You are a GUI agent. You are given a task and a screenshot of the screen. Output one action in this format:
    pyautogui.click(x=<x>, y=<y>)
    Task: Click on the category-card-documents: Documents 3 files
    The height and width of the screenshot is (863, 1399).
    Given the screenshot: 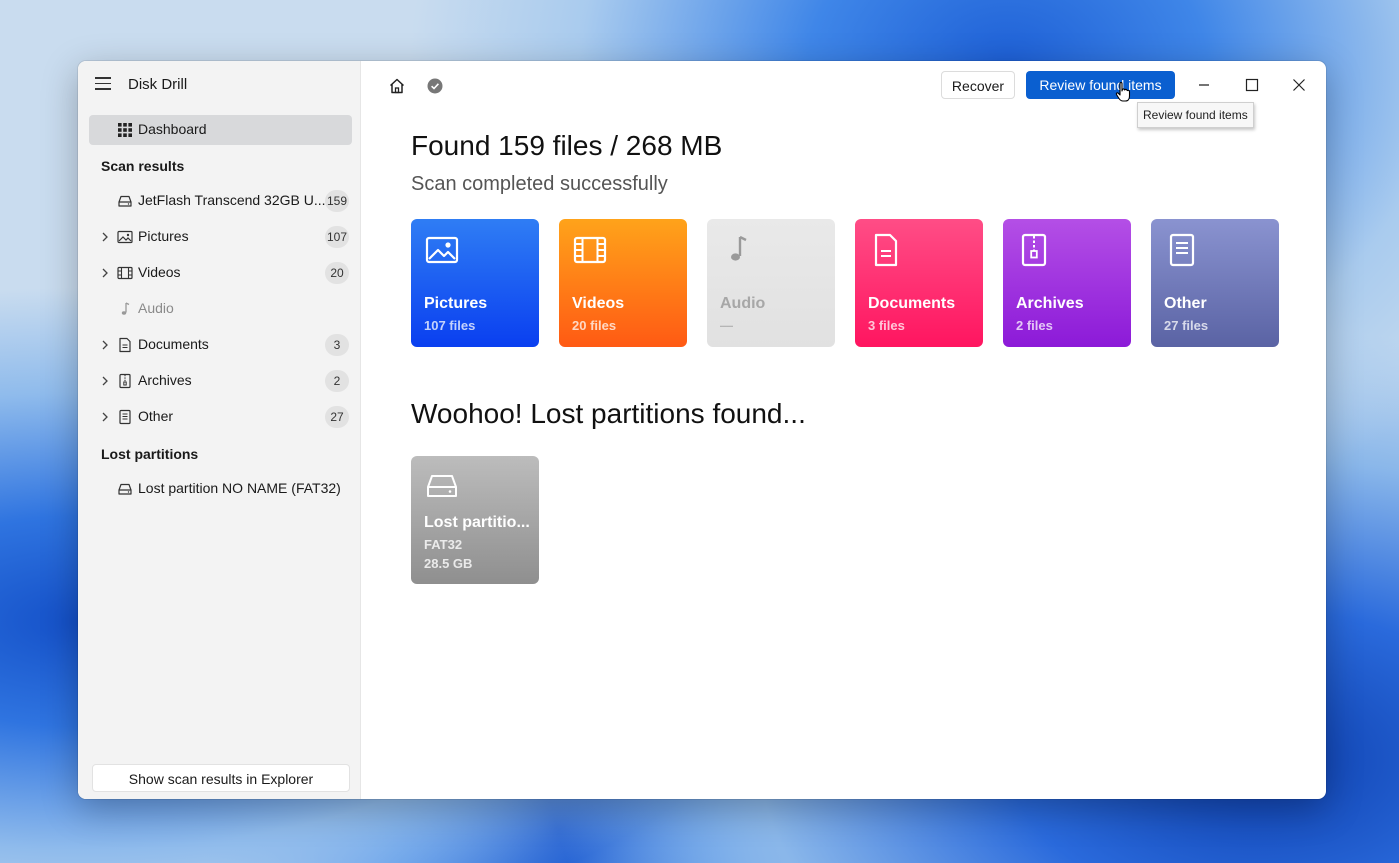 What is the action you would take?
    pyautogui.click(x=919, y=283)
    